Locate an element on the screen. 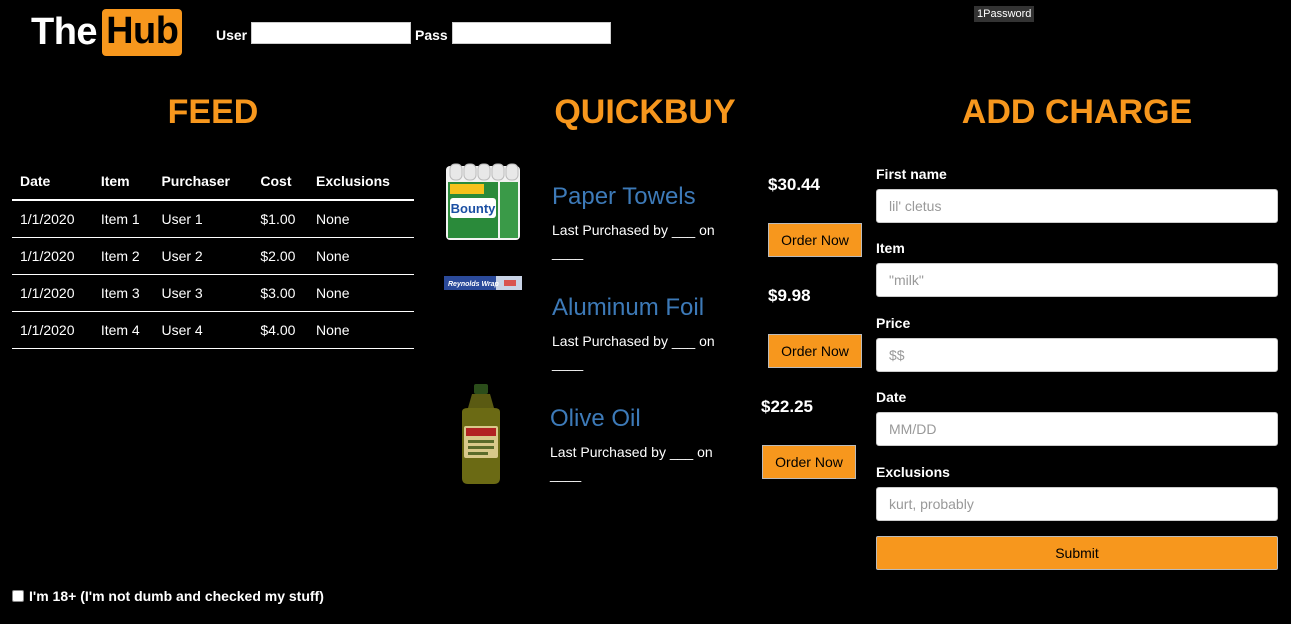 The height and width of the screenshot is (624, 1291). password-manager-badge: 1Password is located at coordinates (1004, 14).